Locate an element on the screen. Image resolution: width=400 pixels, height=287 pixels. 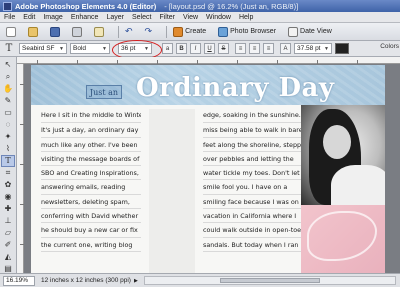
scrollbar-thumb is located at coordinates (269, 280).